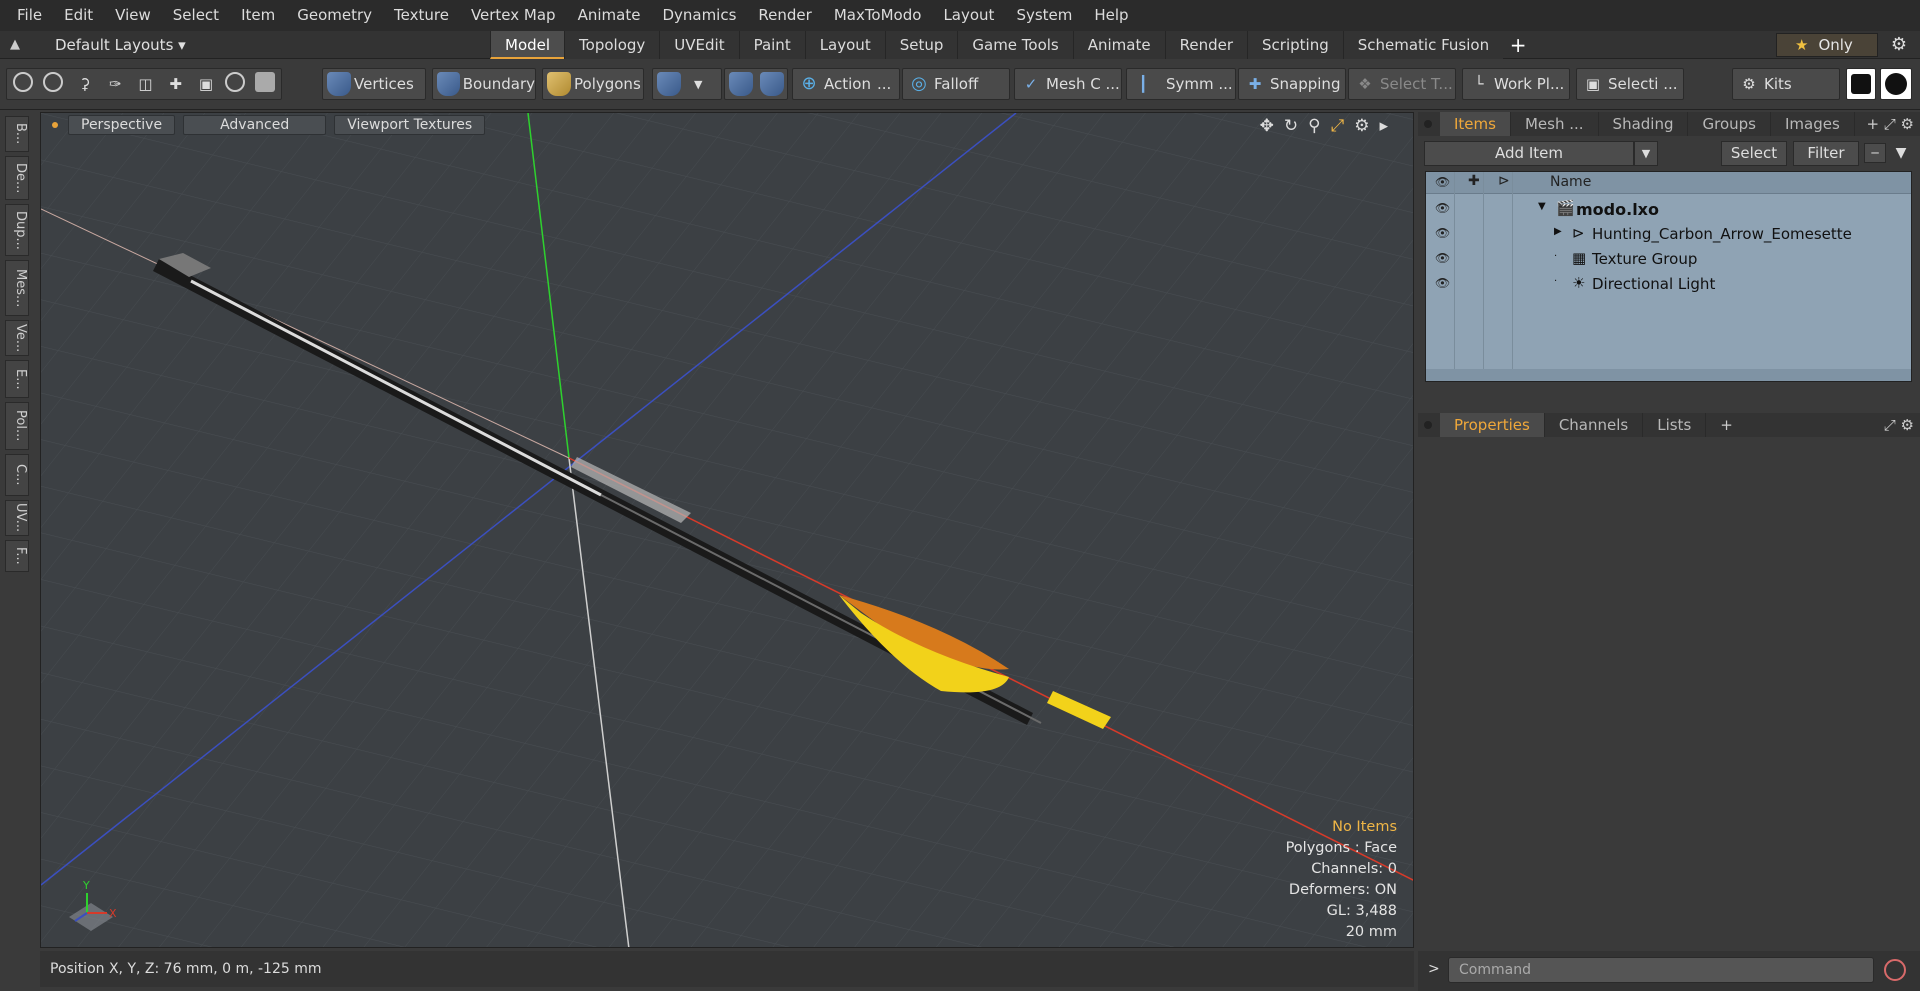 The width and height of the screenshot is (1920, 991). Describe the element at coordinates (1668, 375) in the screenshot. I see `tree-horizontal-scrollbar` at that location.